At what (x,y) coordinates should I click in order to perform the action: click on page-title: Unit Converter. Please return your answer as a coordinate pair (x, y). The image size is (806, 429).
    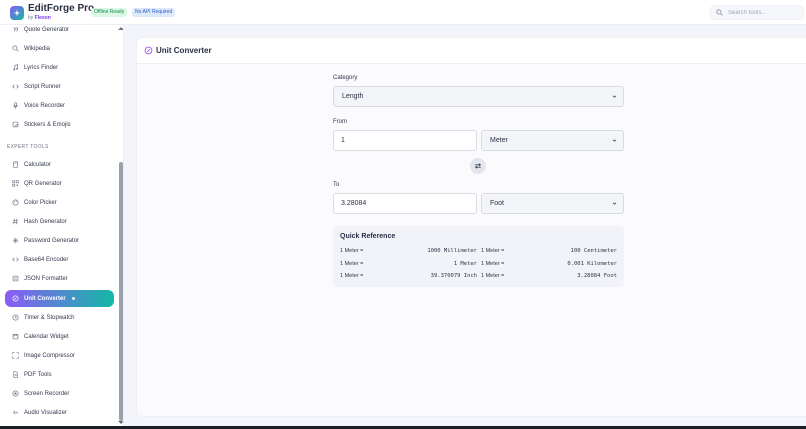
    Looking at the image, I should click on (184, 50).